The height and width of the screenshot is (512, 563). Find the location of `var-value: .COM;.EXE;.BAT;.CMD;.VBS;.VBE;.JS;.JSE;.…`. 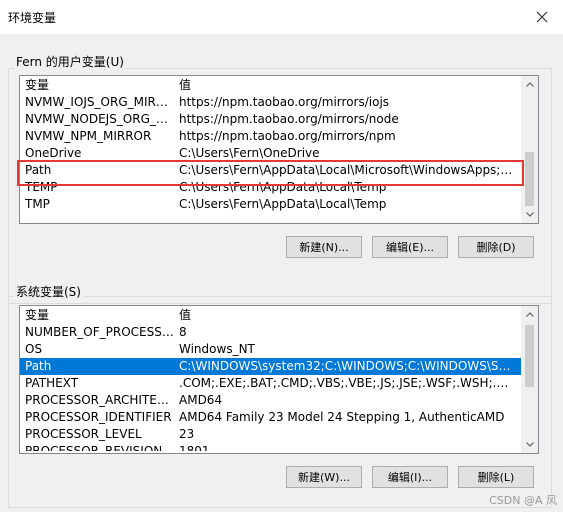

var-value: .COM;.EXE;.BAT;.CMD;.VBS;.VBE;.JS;.JSE;.… is located at coordinates (348, 383).